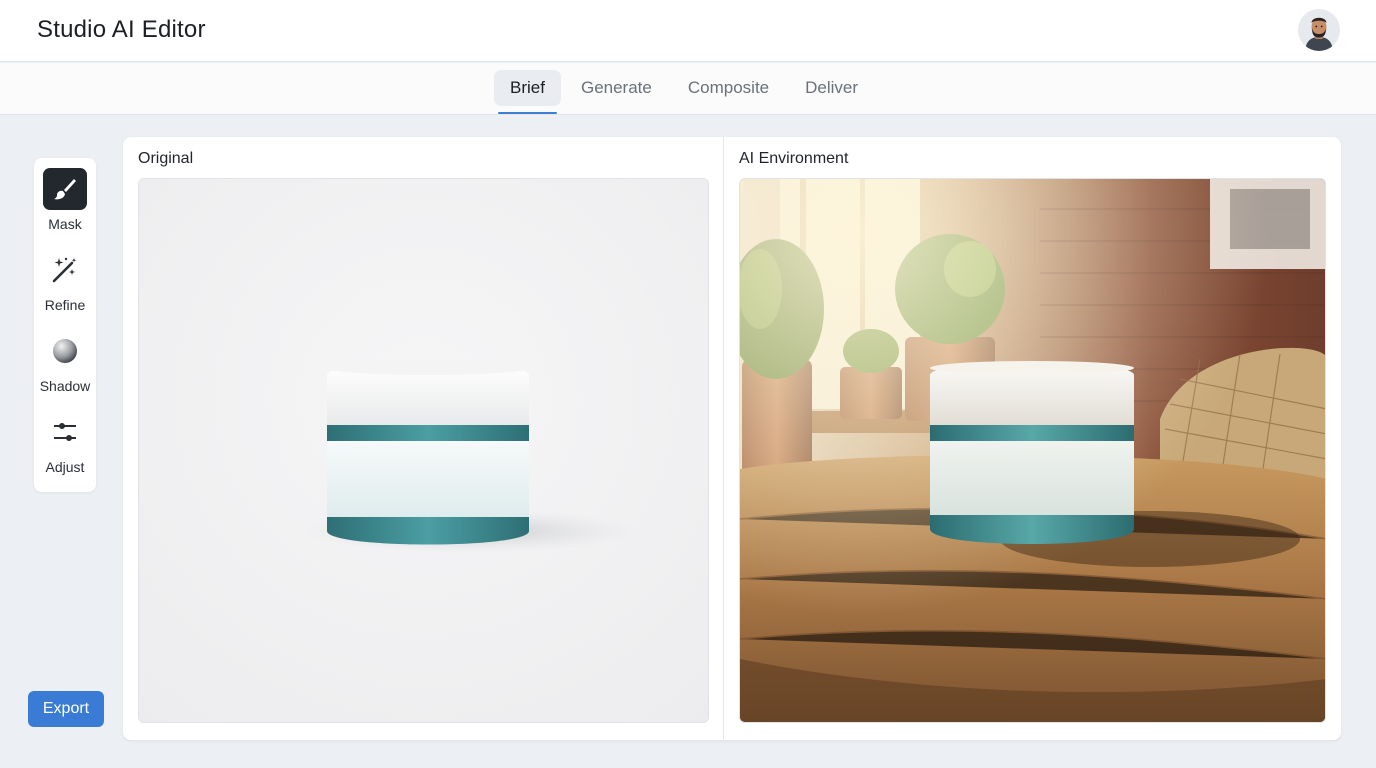 This screenshot has width=1376, height=768. I want to click on user-avatar, so click(1319, 30).